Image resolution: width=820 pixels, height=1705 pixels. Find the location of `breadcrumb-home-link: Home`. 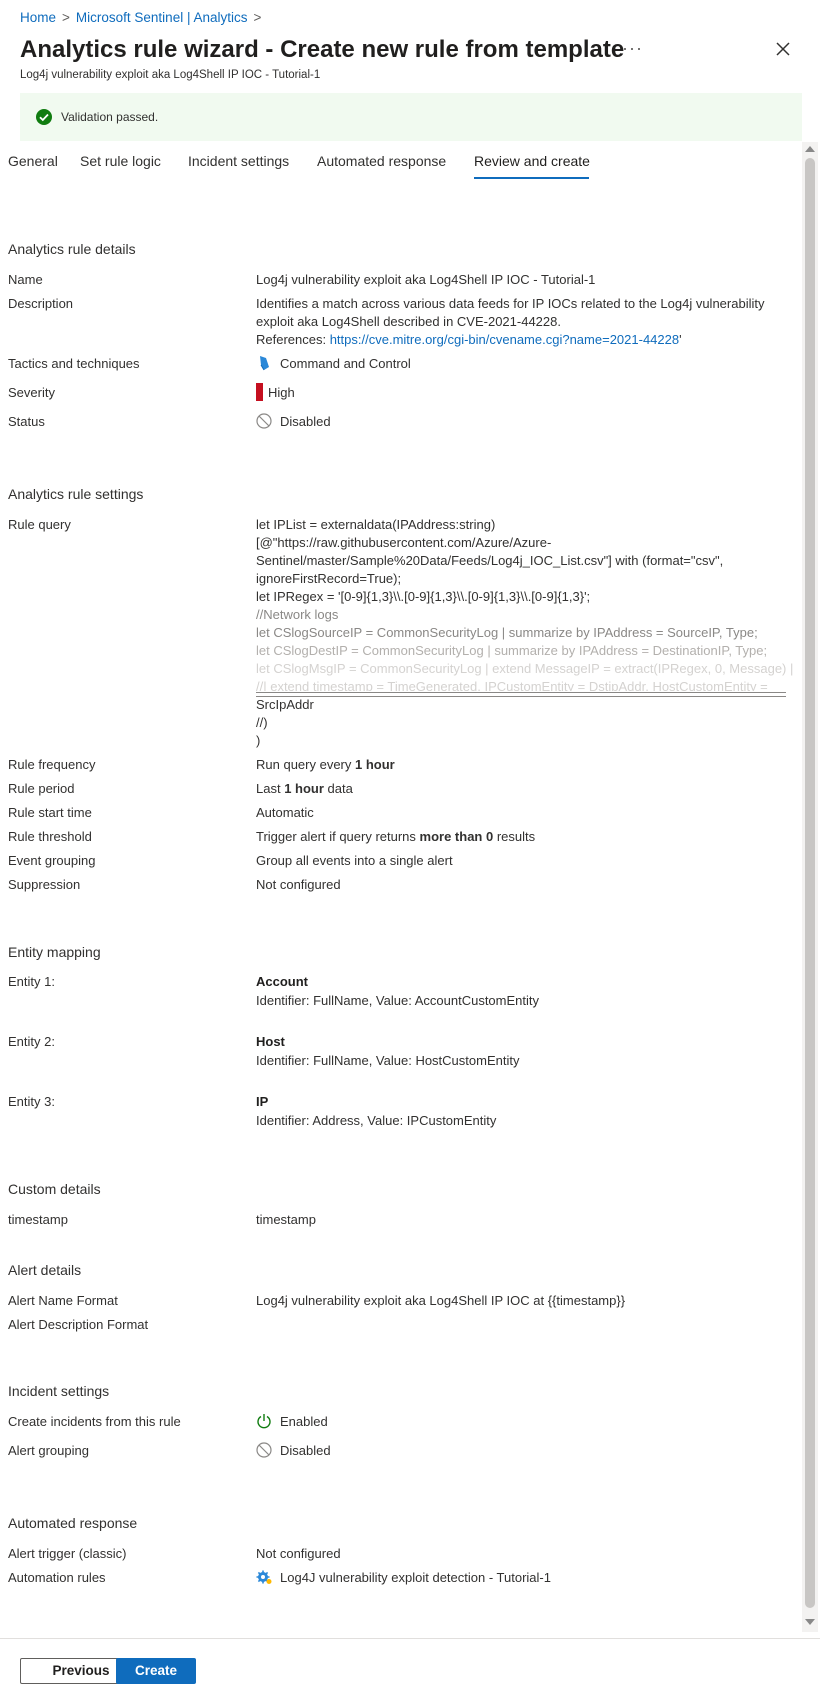

breadcrumb-home-link: Home is located at coordinates (38, 17).